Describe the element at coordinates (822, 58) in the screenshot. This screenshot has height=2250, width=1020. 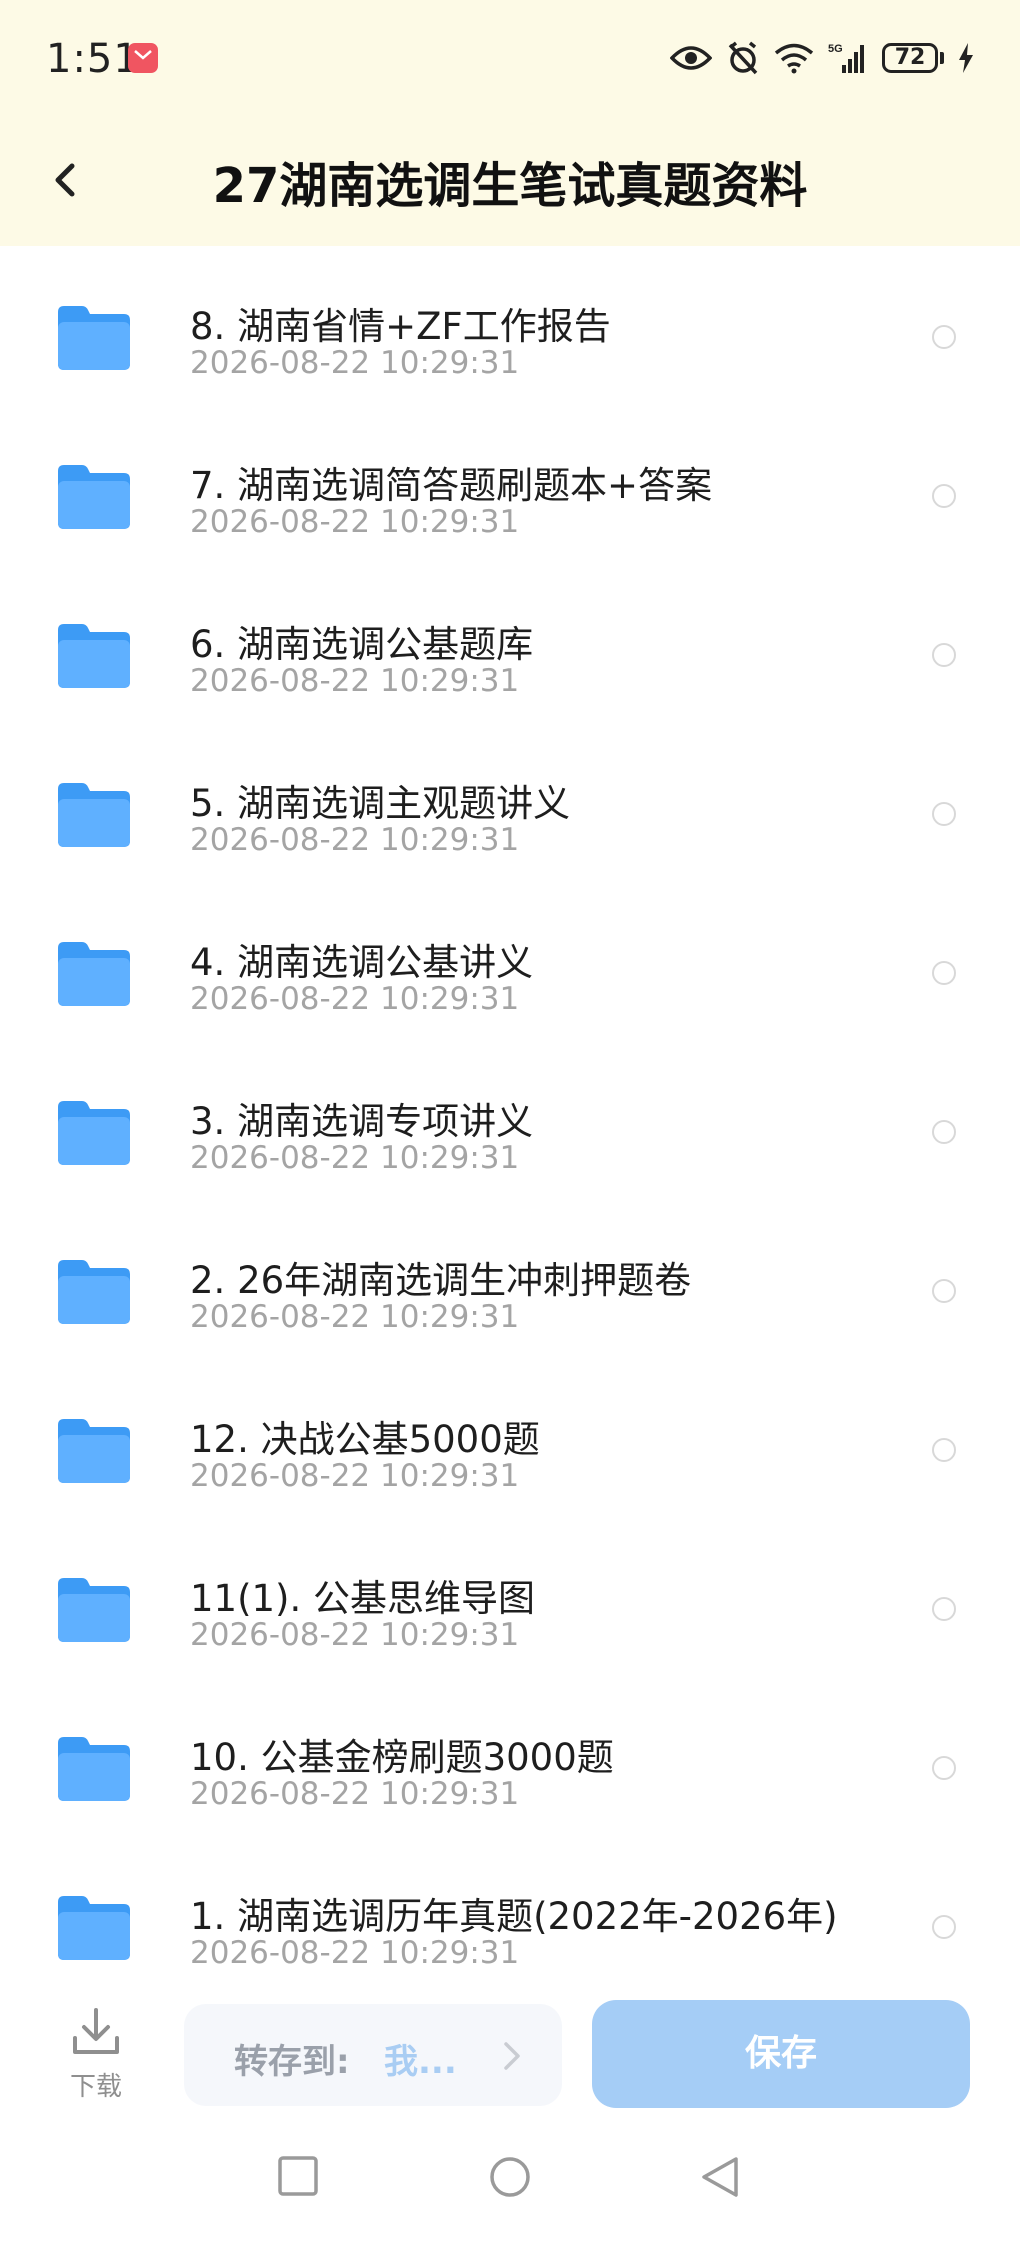
I see `status-icons: 5G 72` at that location.